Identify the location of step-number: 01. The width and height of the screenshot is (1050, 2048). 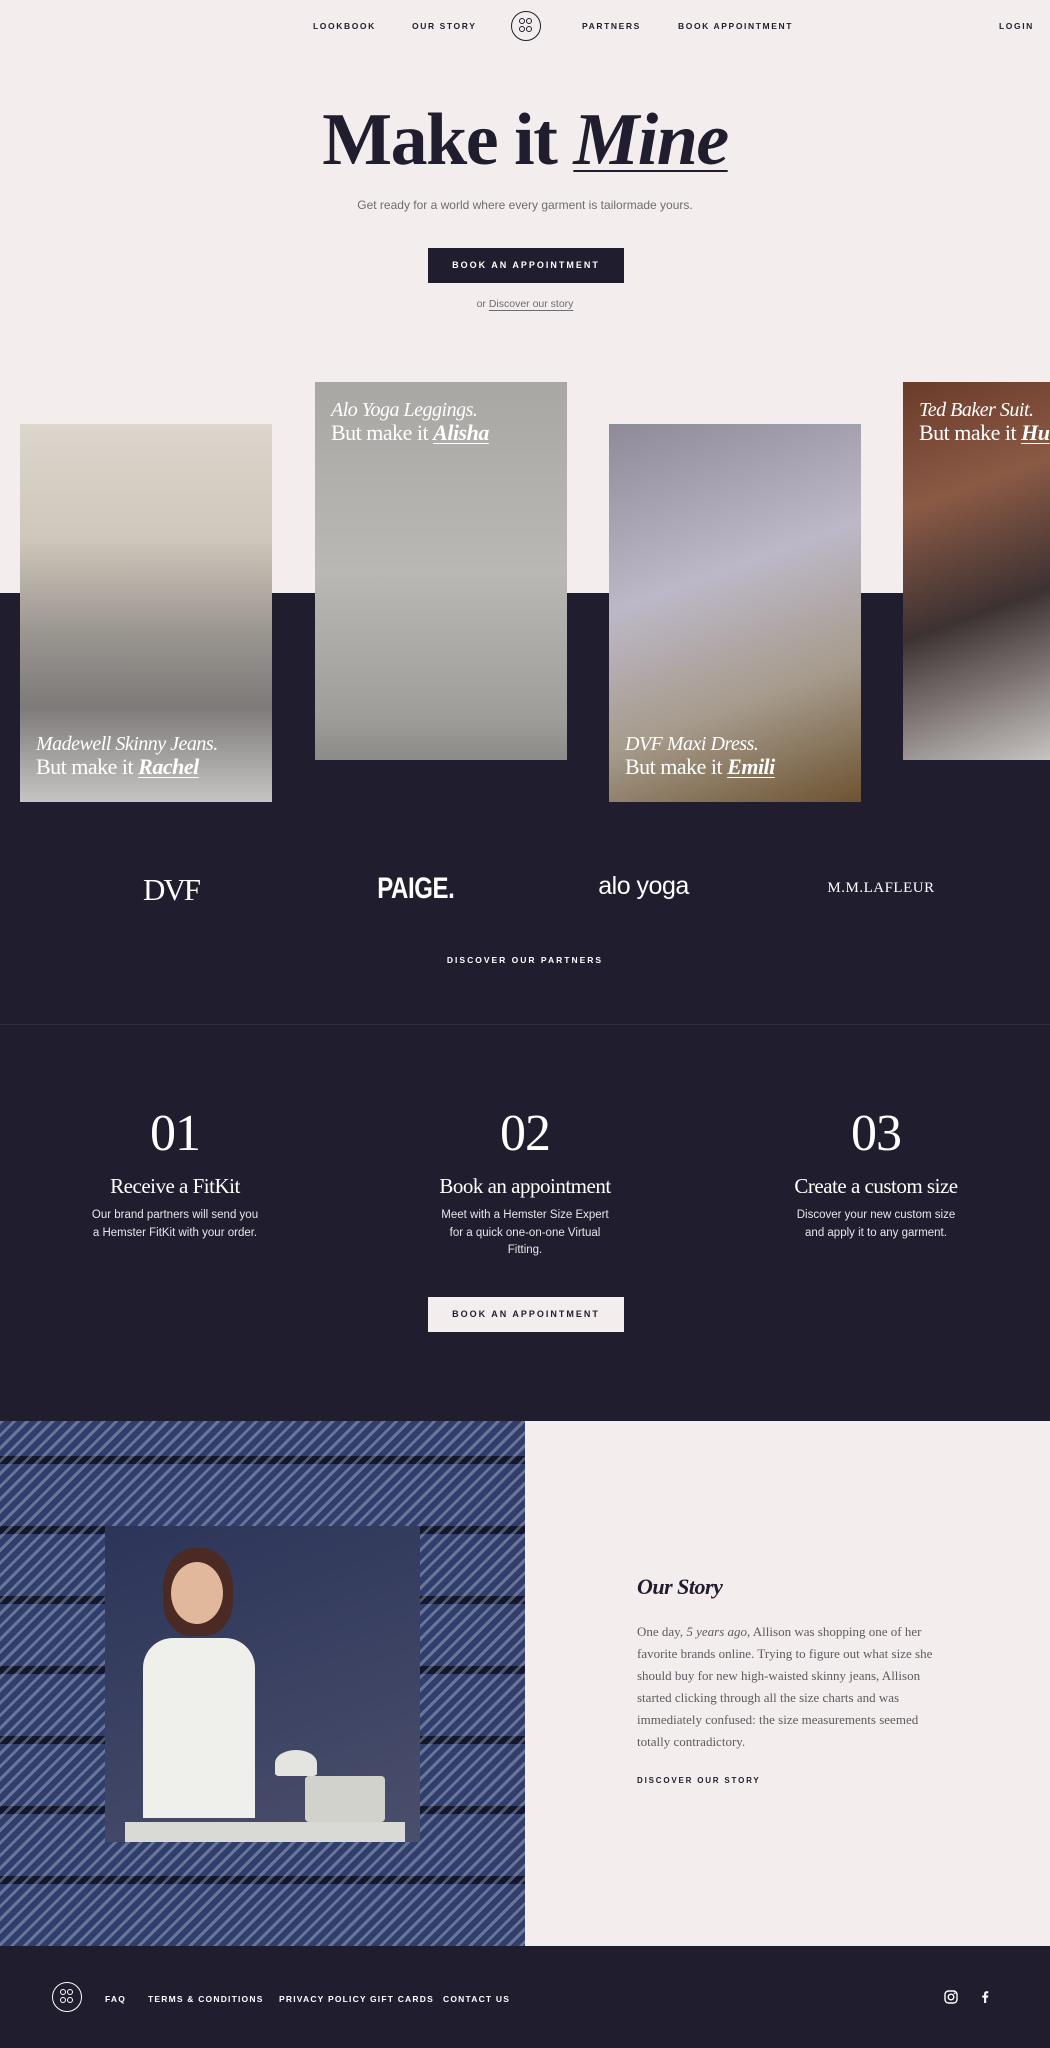
(175, 1133).